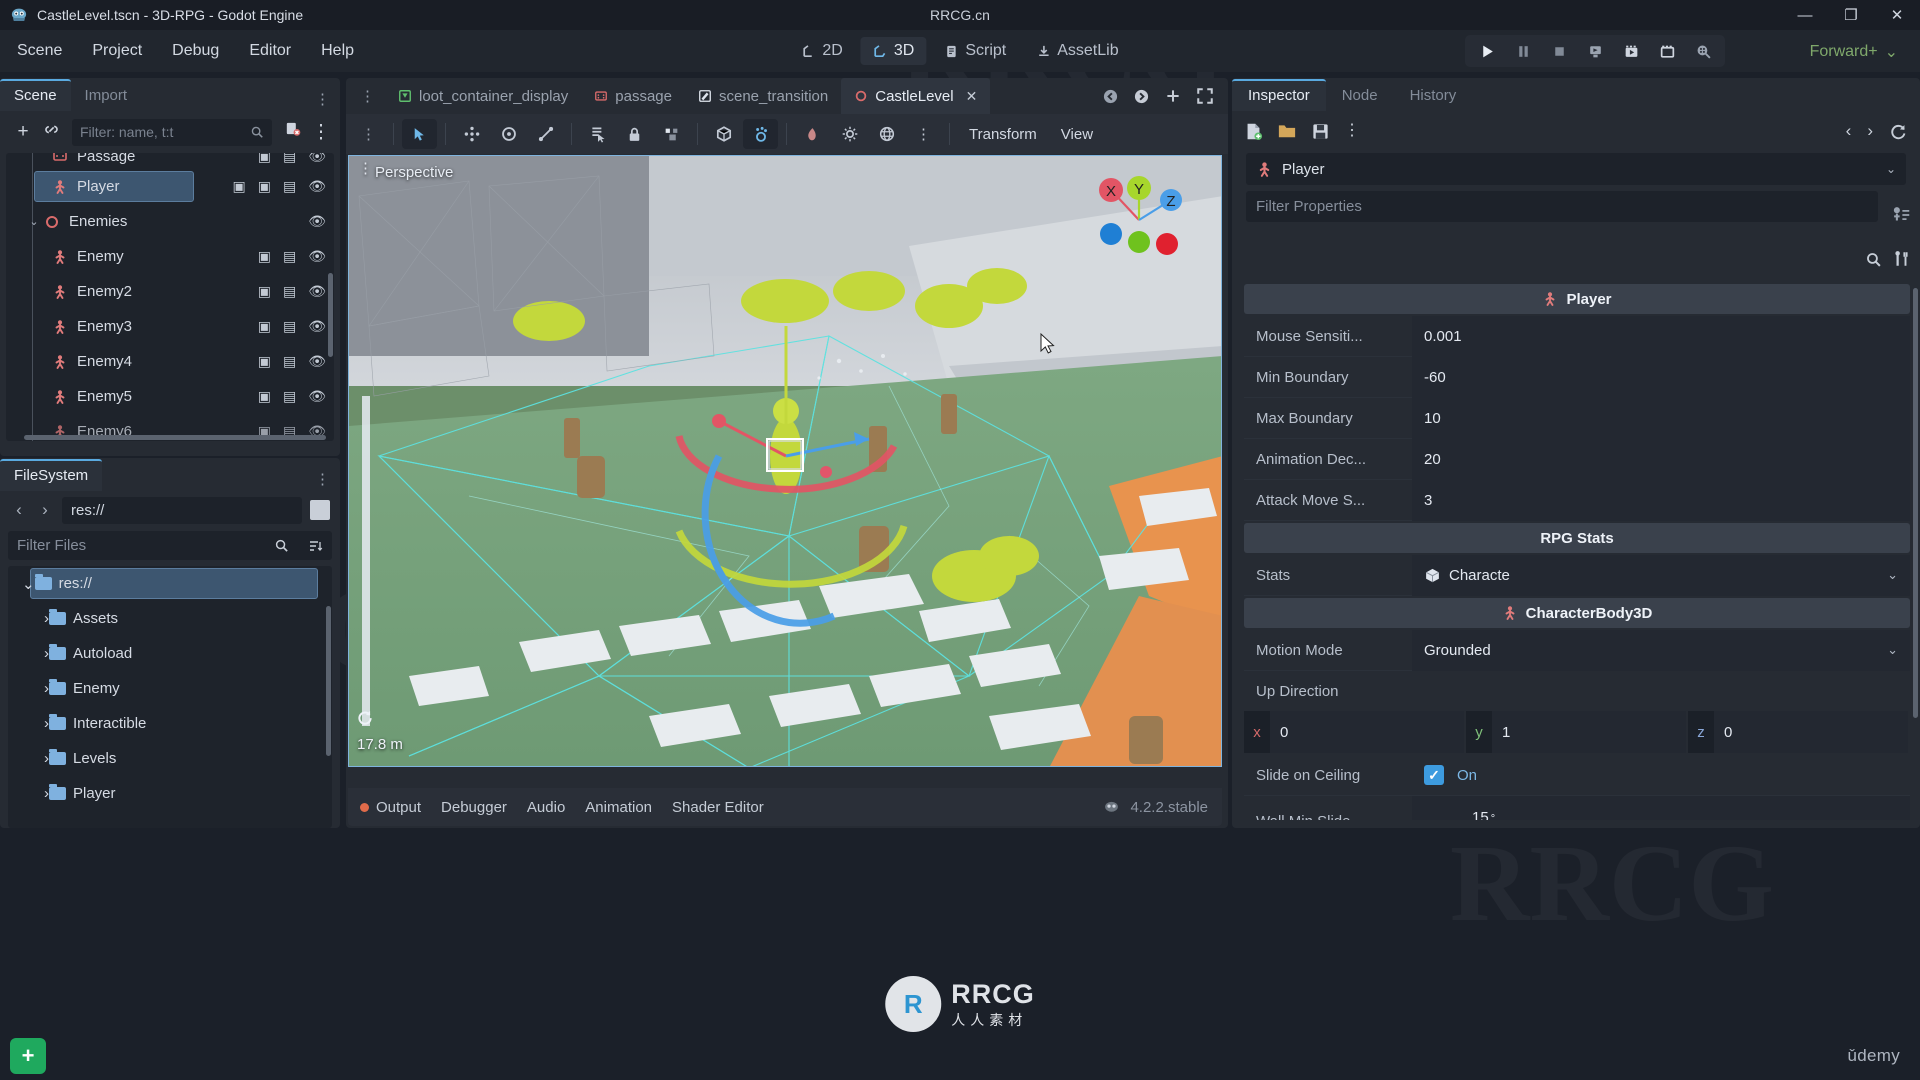 The width and height of the screenshot is (1920, 1080). Describe the element at coordinates (1661, 500) in the screenshot. I see `property-value: 3` at that location.